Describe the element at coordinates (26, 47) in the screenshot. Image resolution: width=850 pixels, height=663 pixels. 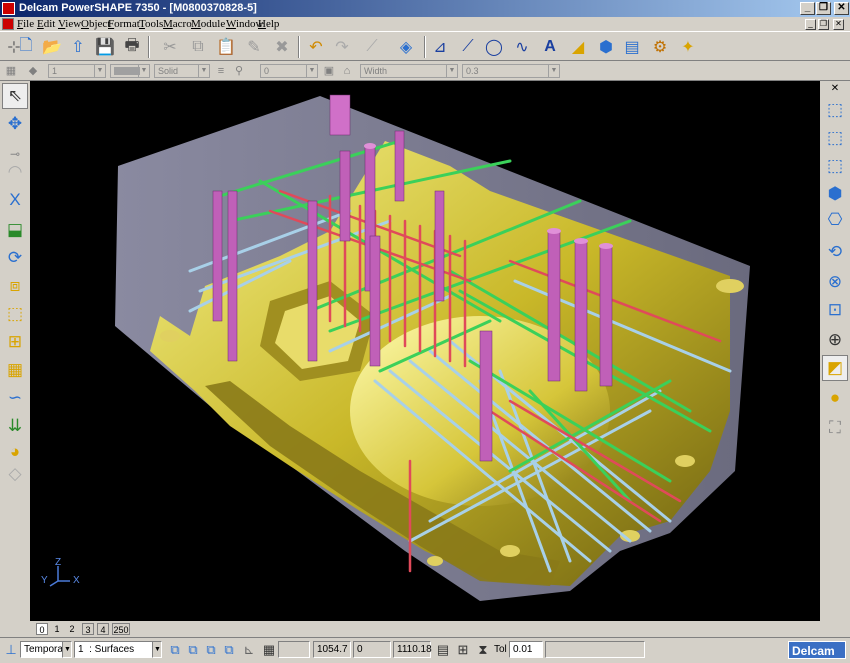
I see `new-file-button: 🗋` at that location.